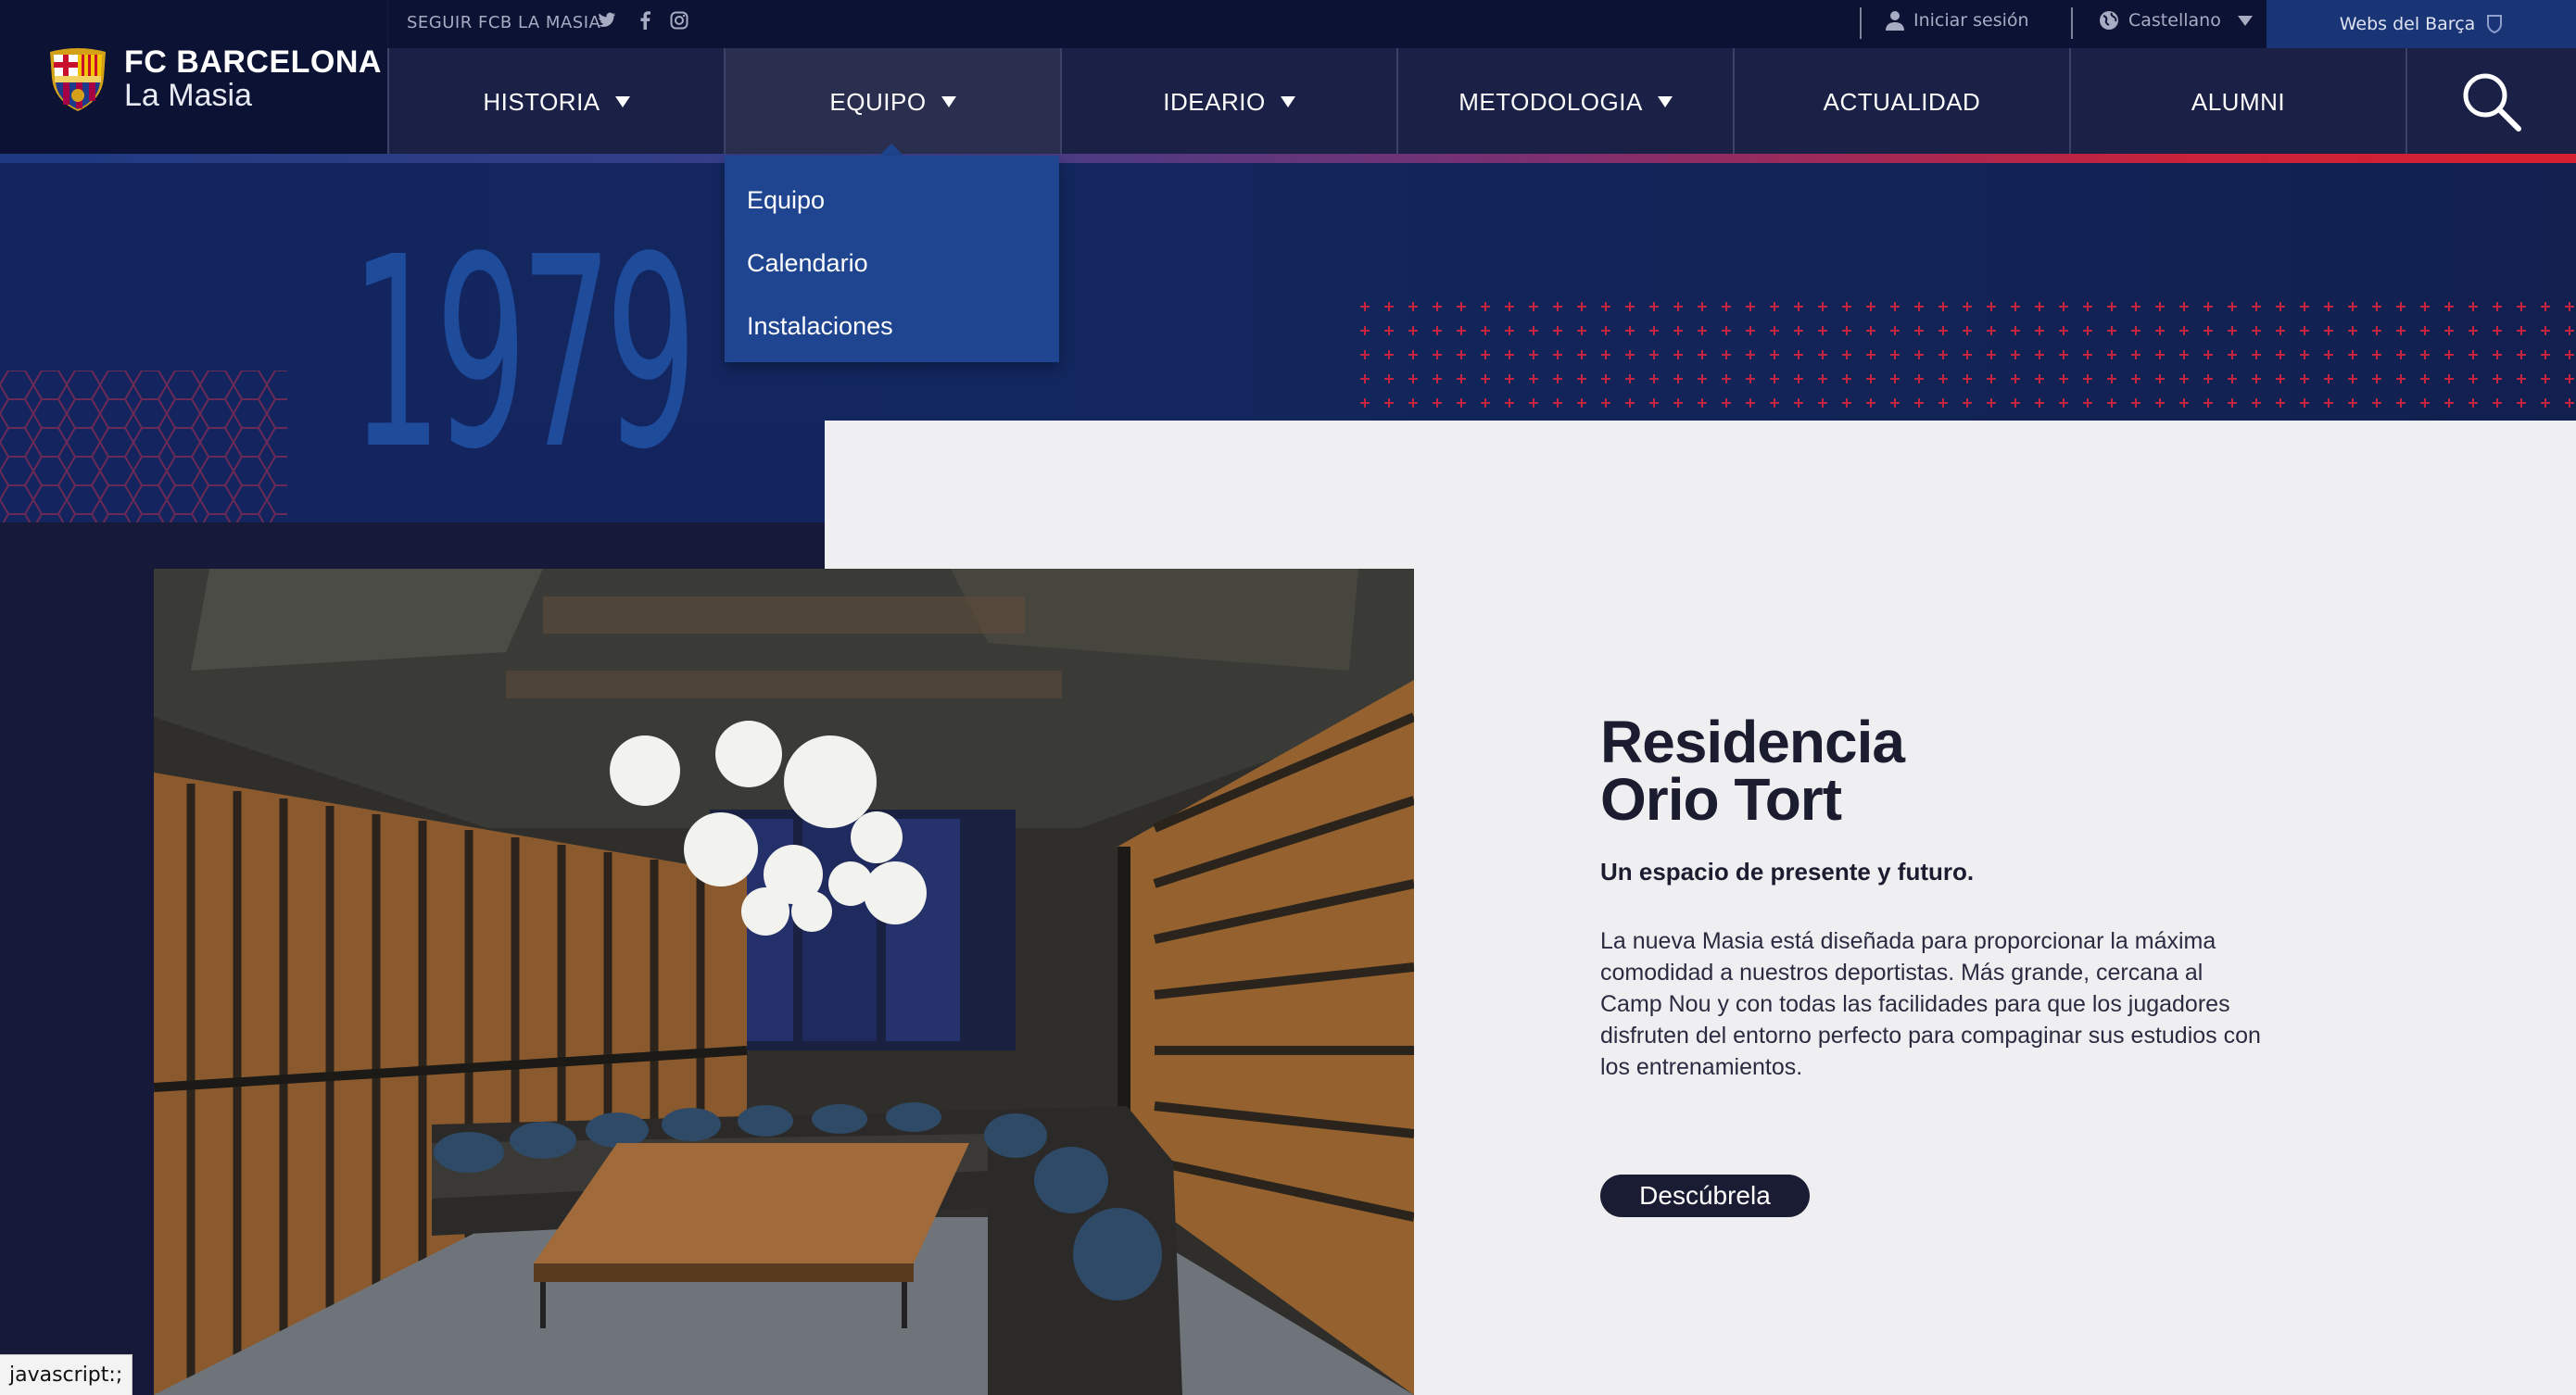 This screenshot has height=1395, width=2576. Describe the element at coordinates (66, 1374) in the screenshot. I see `browser-status-bar: javascript:;` at that location.